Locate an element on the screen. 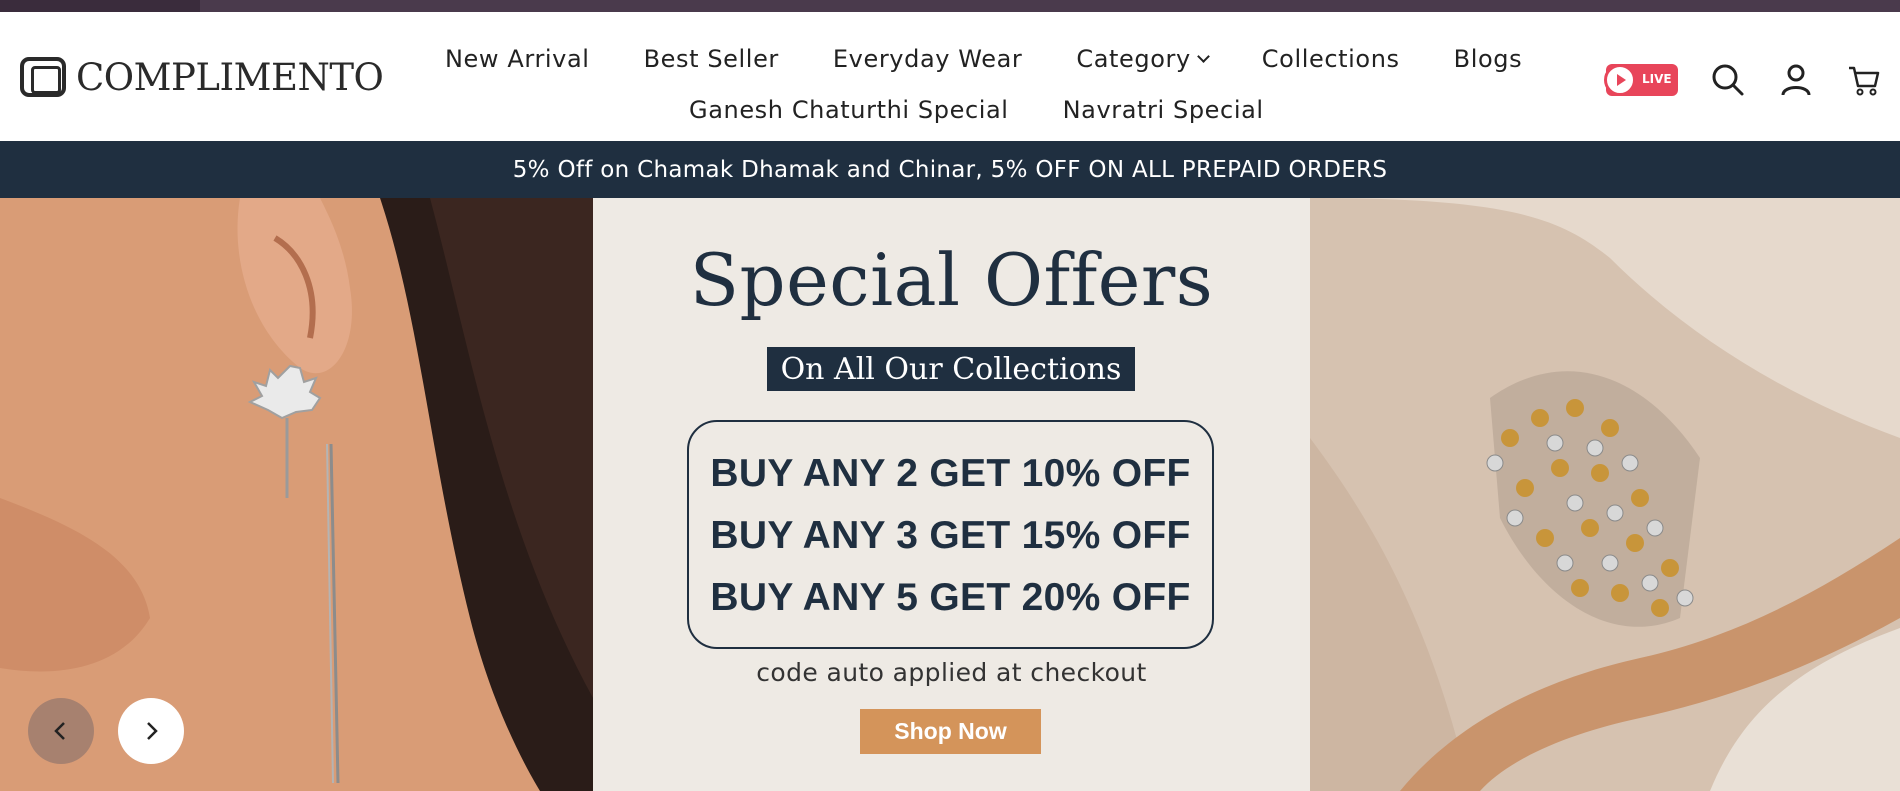  chevron-down-icon is located at coordinates (1203, 56).